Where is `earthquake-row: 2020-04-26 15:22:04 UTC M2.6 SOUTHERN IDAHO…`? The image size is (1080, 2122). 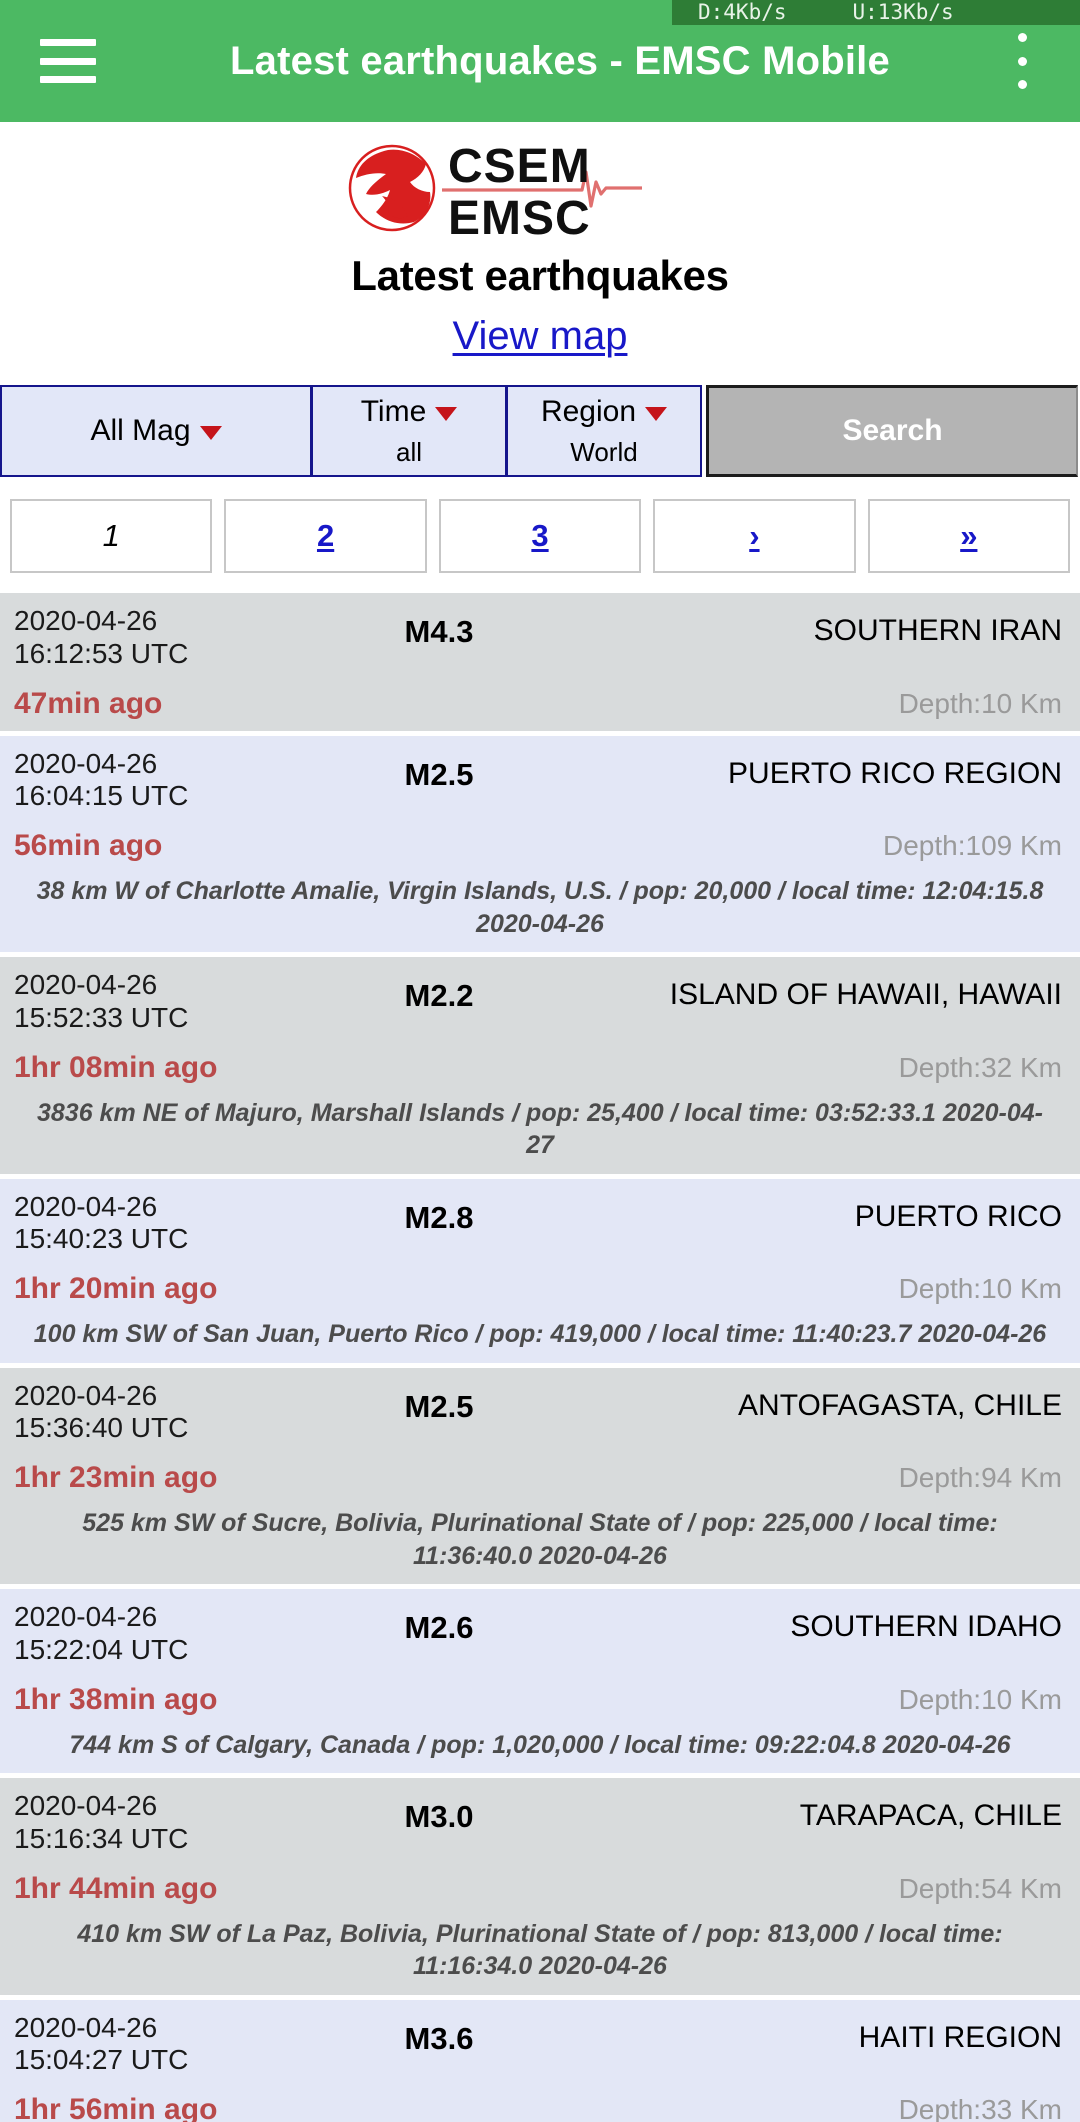 earthquake-row: 2020-04-26 15:22:04 UTC M2.6 SOUTHERN IDAHO… is located at coordinates (540, 1683).